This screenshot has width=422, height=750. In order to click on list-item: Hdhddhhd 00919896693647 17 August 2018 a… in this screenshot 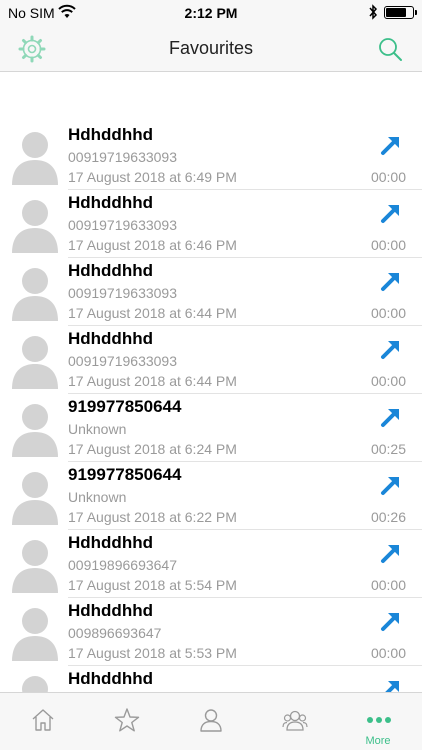, I will do `click(211, 564)`.